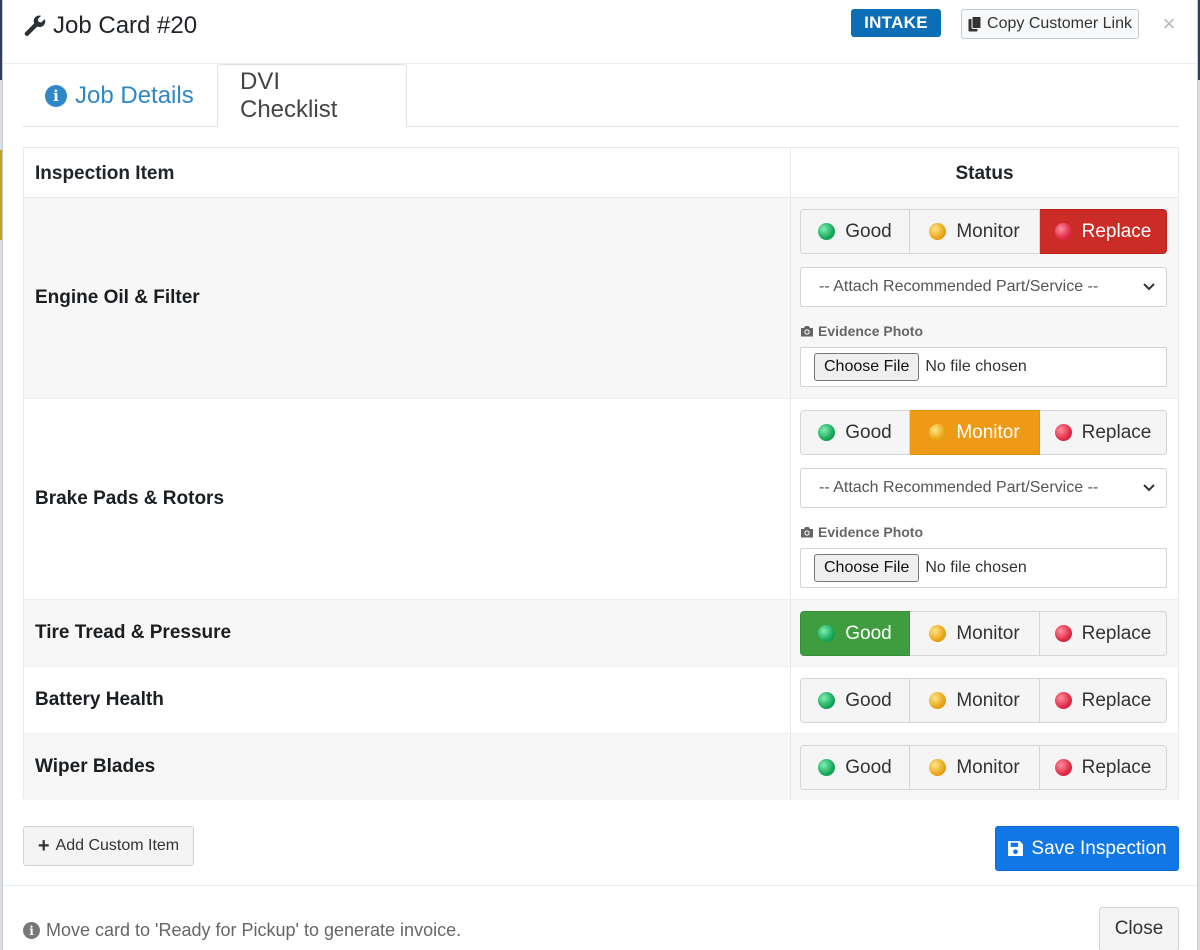 Image resolution: width=1200 pixels, height=950 pixels. What do you see at coordinates (984, 173) in the screenshot?
I see `column-header-status: Status` at bounding box center [984, 173].